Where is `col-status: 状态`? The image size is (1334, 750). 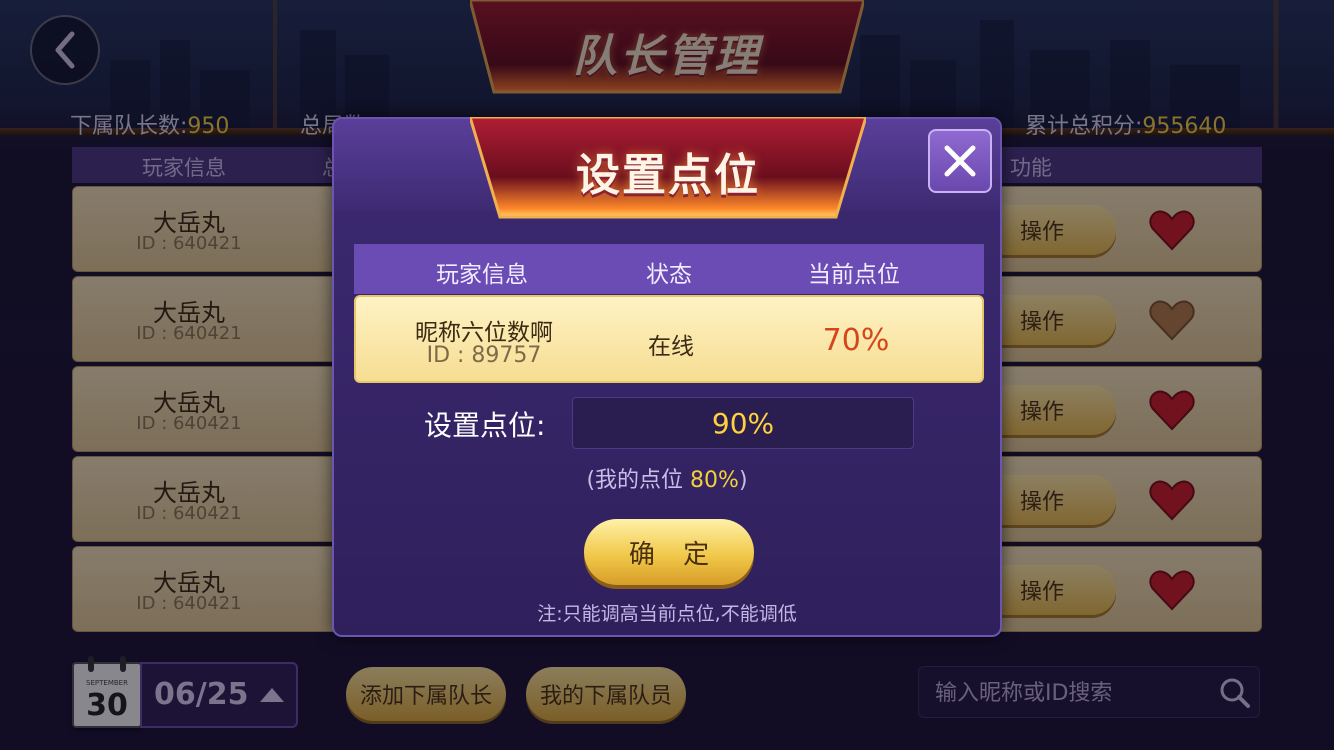
col-status: 状态 is located at coordinates (669, 275).